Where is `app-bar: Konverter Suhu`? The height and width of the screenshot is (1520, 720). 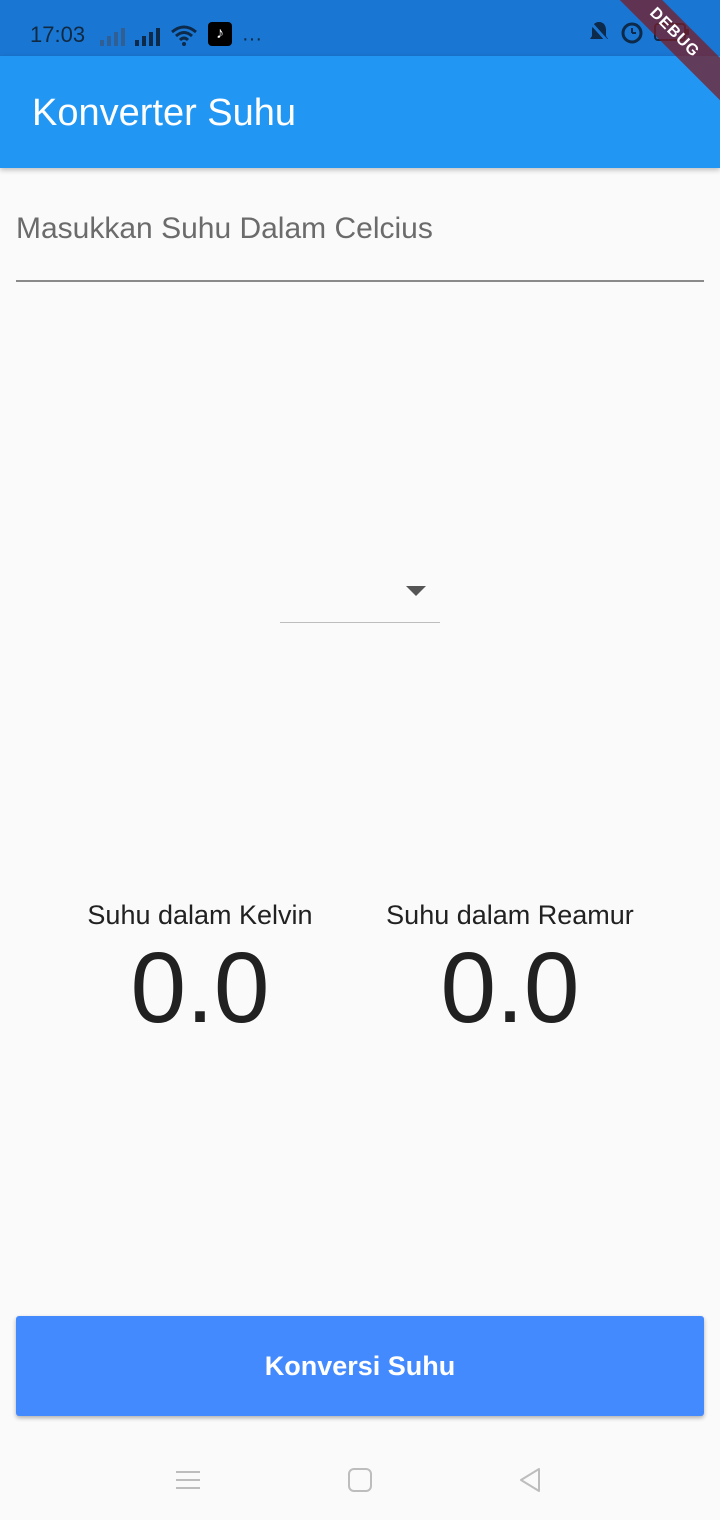 app-bar: Konverter Suhu is located at coordinates (360, 112).